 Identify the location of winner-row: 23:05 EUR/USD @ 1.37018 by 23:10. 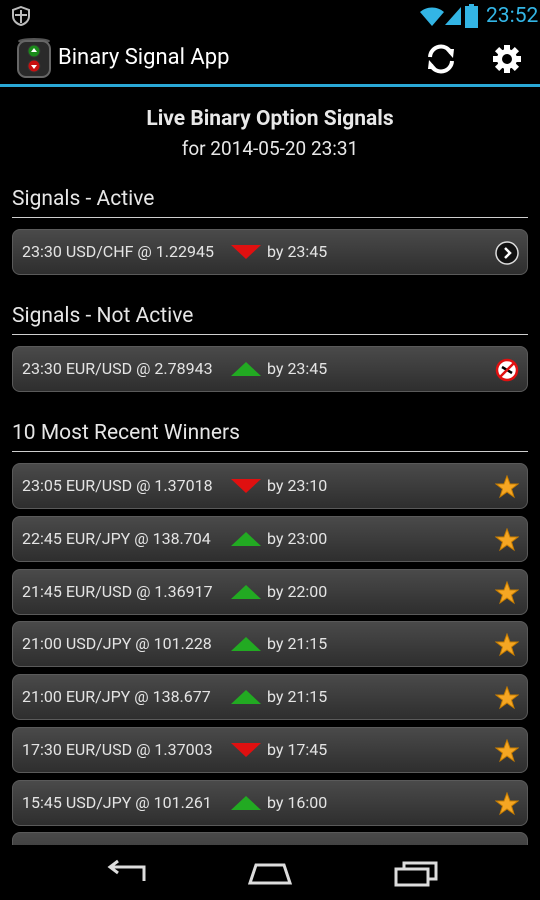
(270, 486).